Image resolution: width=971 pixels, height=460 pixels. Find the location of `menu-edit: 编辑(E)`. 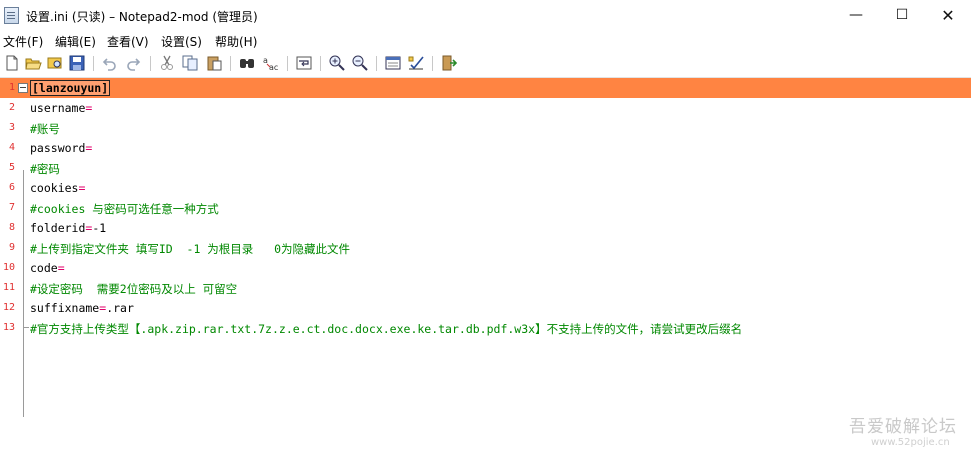

menu-edit: 编辑(E) is located at coordinates (75, 41).